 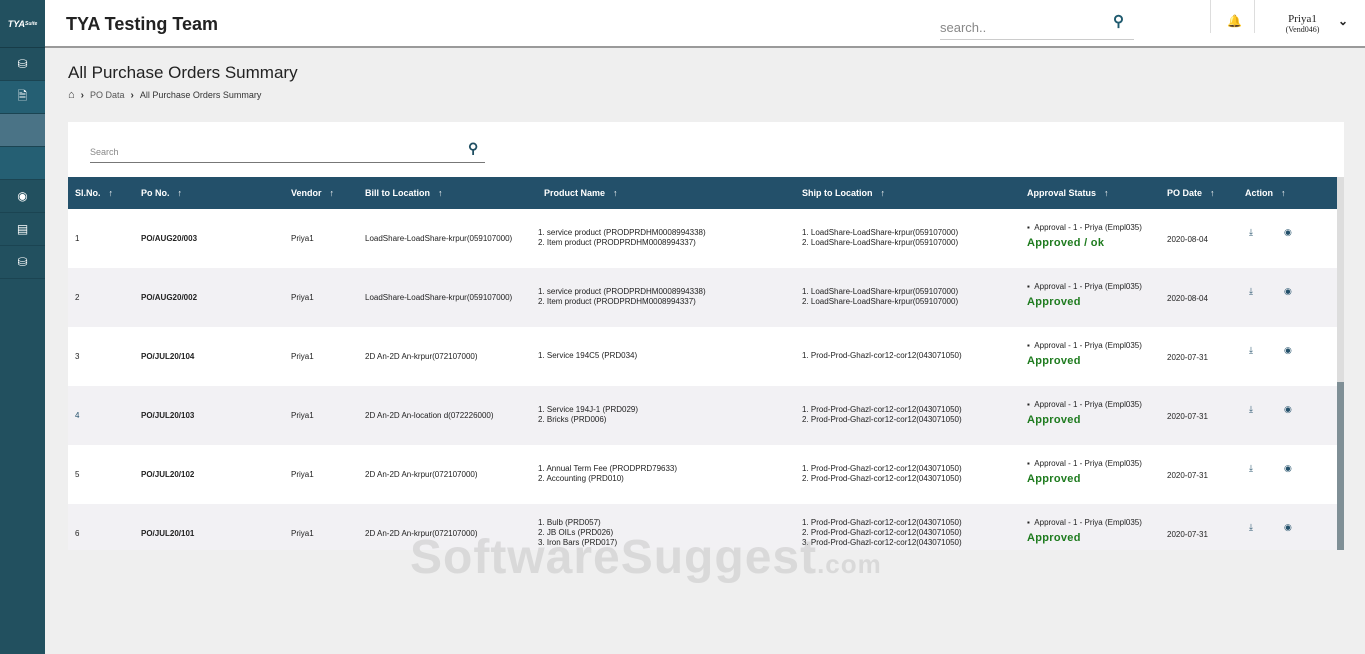 I want to click on po-number: PO/JUL20/102, so click(x=167, y=475).